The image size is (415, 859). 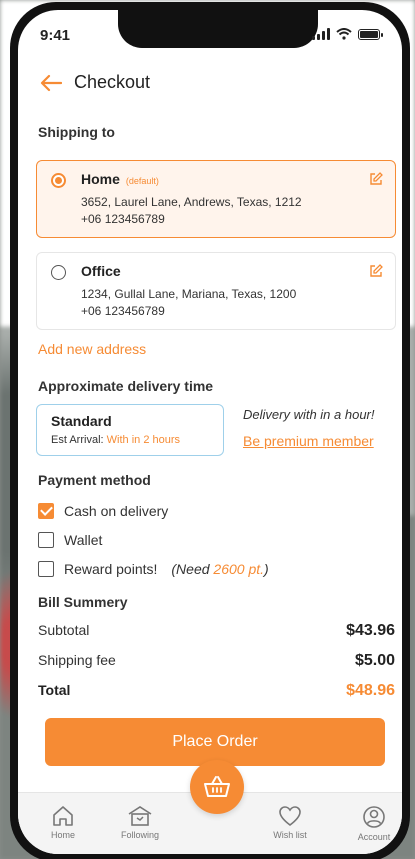 I want to click on bill-summary-label: Bill Summery, so click(x=83, y=602).